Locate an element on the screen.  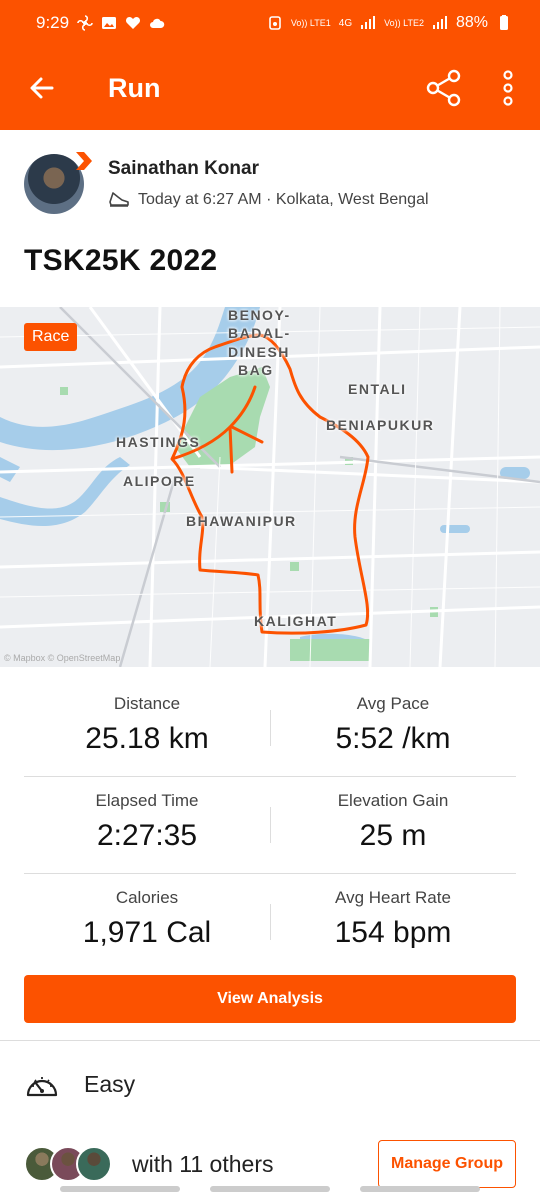
more-options-button is located at coordinates (508, 88).